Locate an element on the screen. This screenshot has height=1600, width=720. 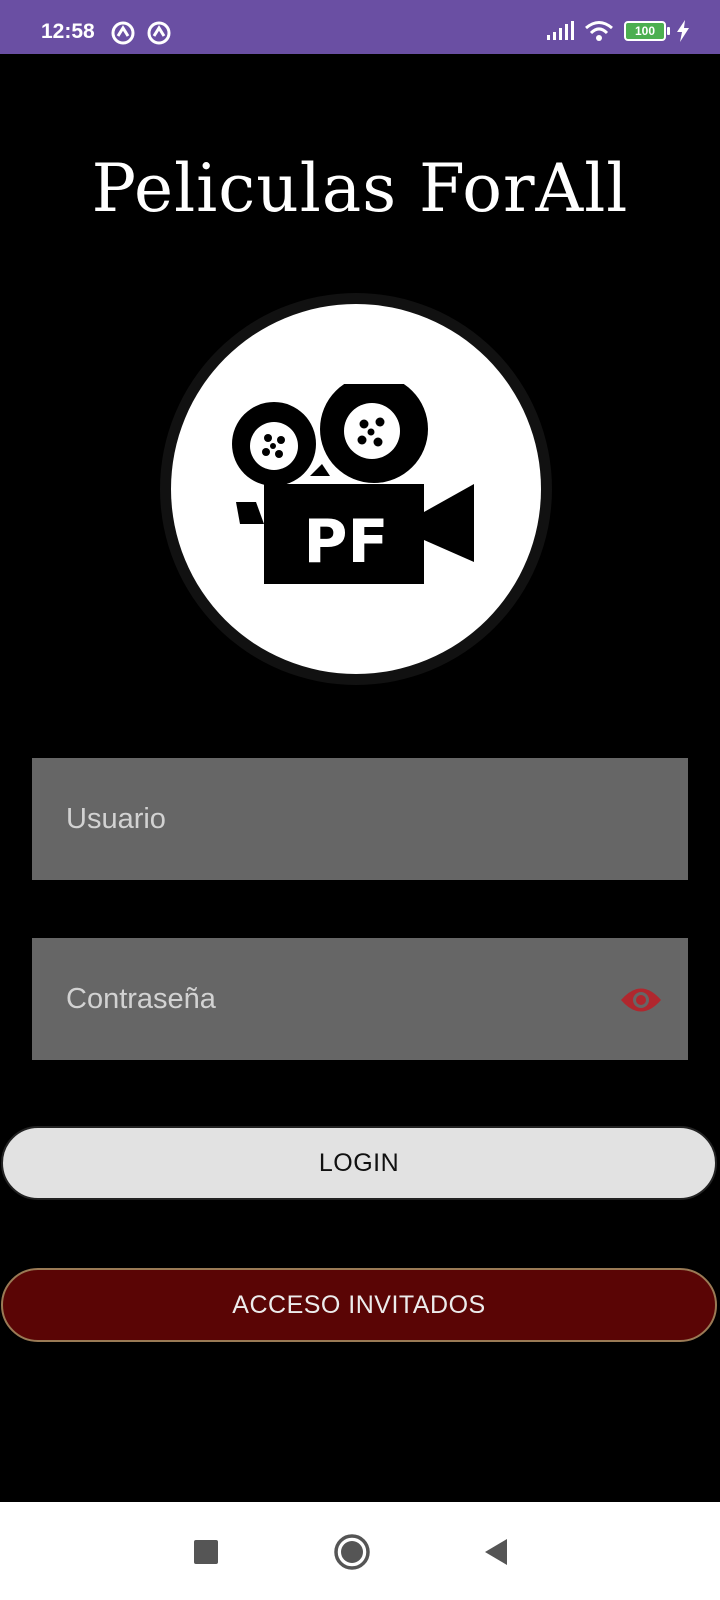
username-field is located at coordinates (360, 819).